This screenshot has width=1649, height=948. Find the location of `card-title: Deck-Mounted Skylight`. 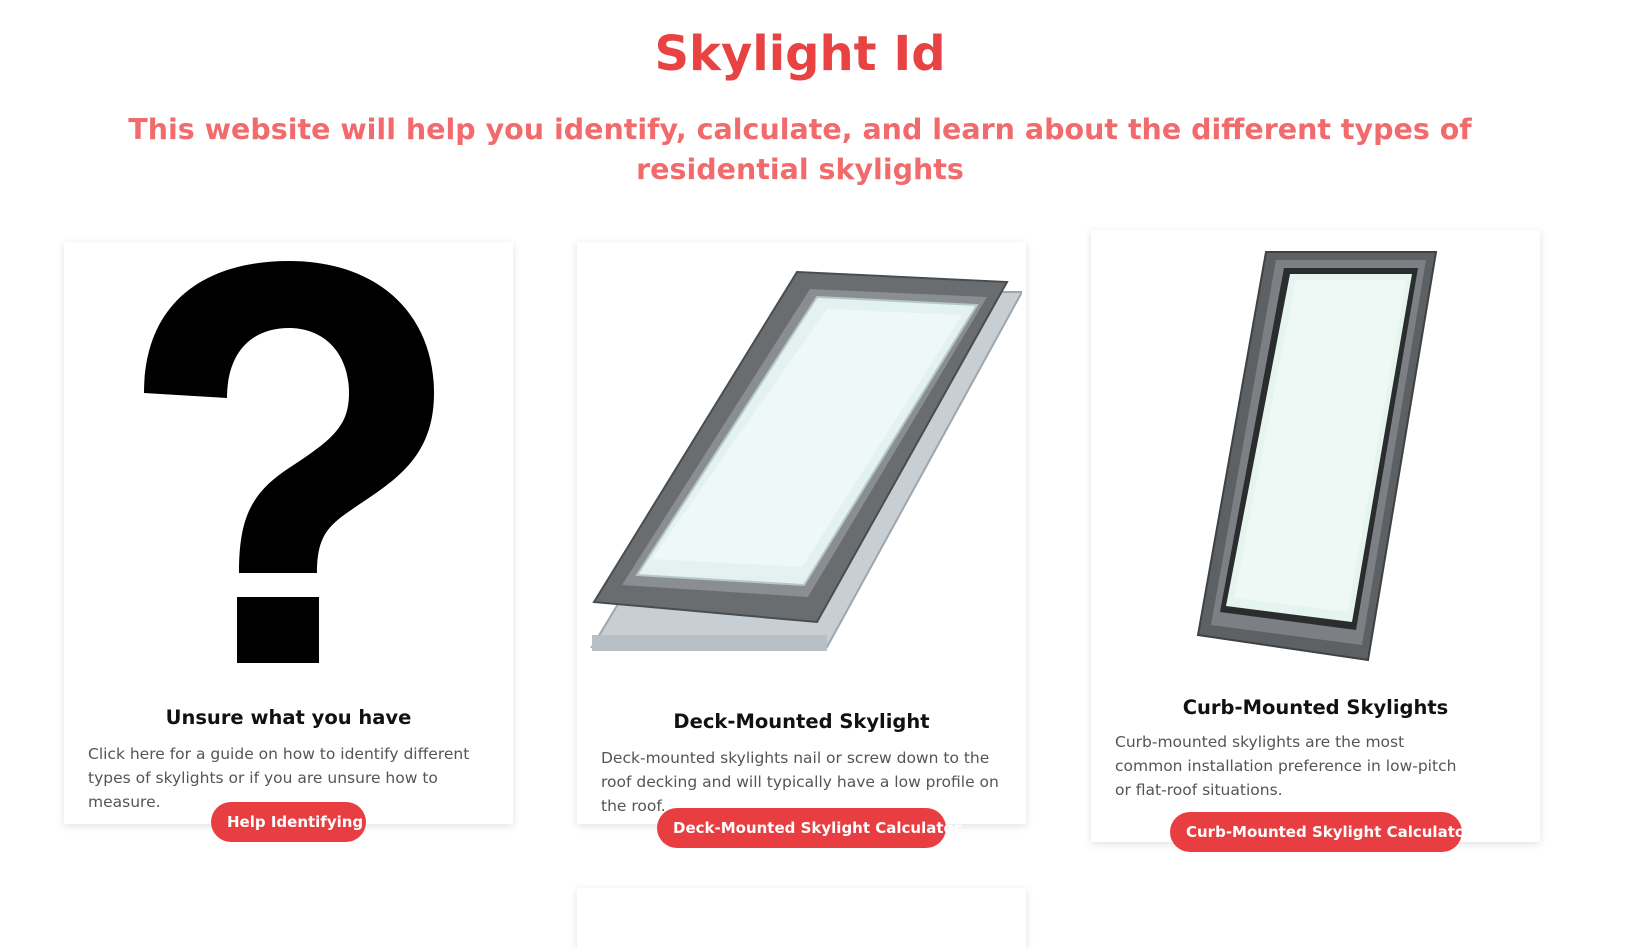

card-title: Deck-Mounted Skylight is located at coordinates (801, 721).